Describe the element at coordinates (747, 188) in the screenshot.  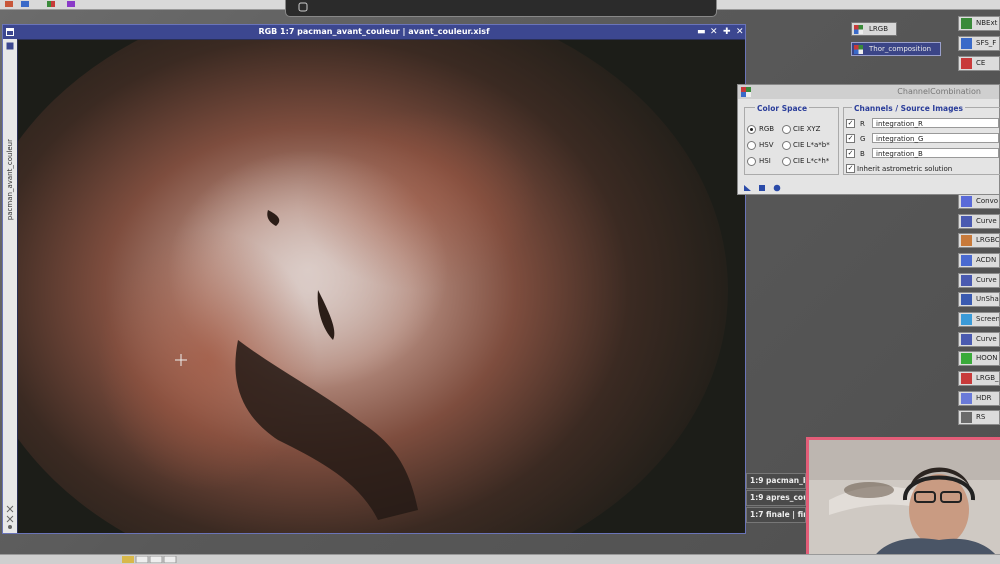
I see `new-instance-icon` at that location.